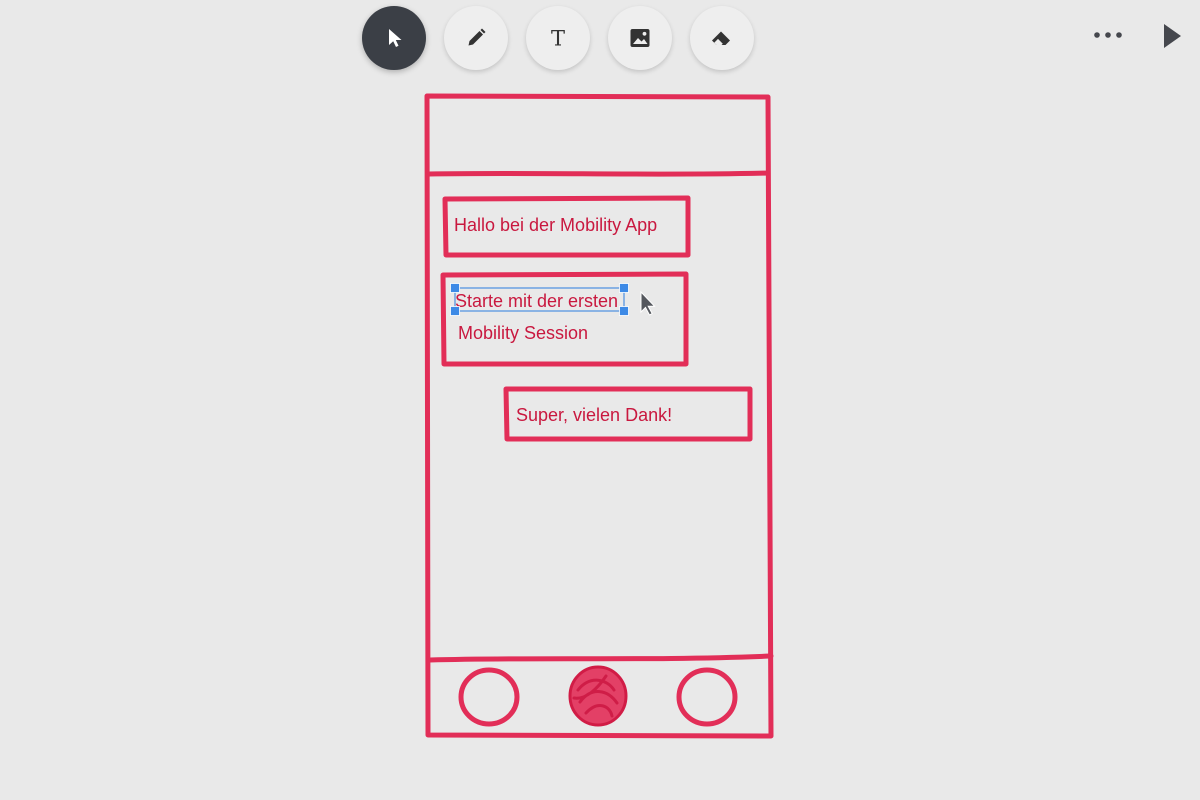 This screenshot has height=800, width=1200. I want to click on message-reply-text: Super, vielen Dank!, so click(594, 415).